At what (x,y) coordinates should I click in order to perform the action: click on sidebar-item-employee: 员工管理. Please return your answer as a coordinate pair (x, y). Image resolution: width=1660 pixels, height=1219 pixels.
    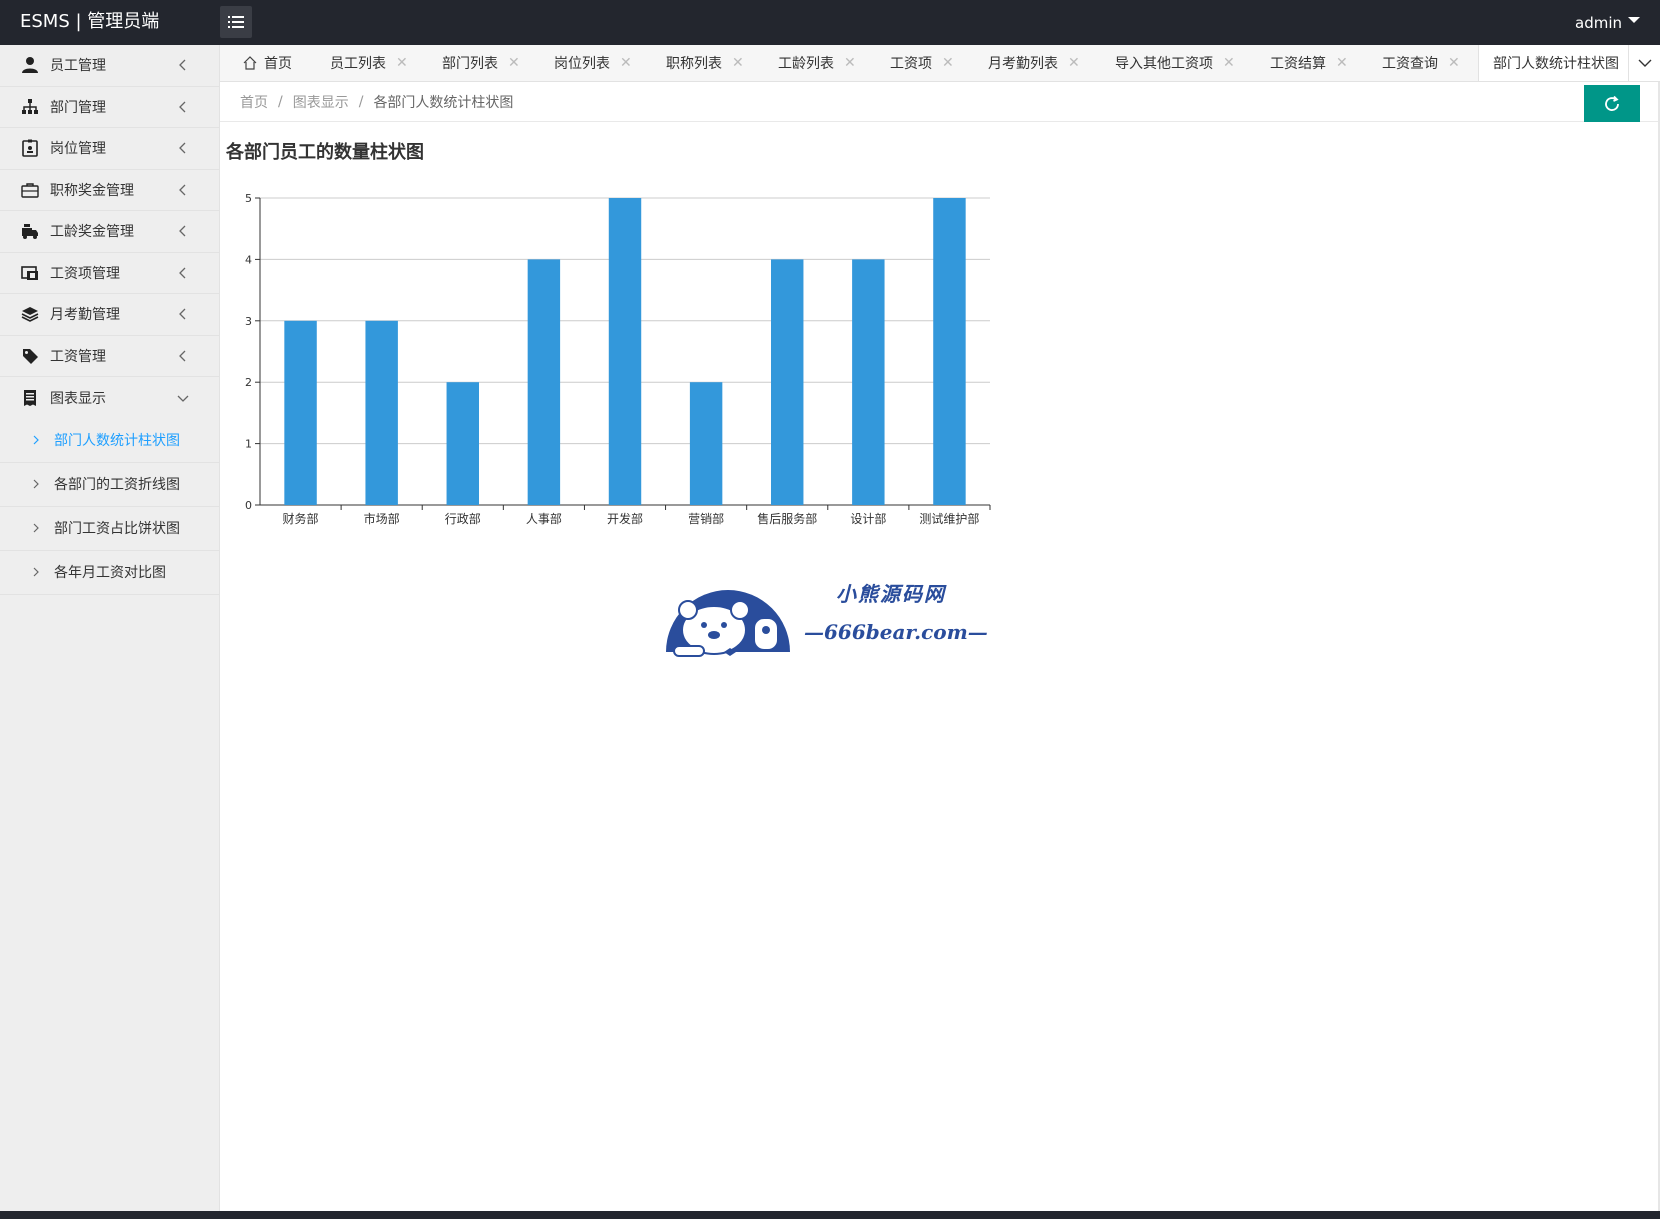
    Looking at the image, I should click on (109, 66).